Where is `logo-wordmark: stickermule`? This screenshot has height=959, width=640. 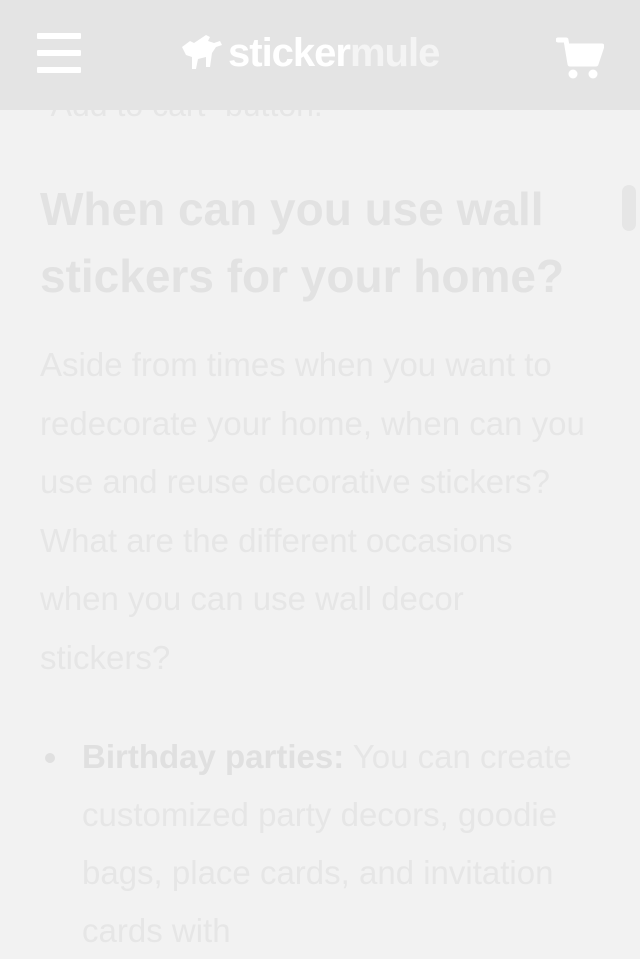 logo-wordmark: stickermule is located at coordinates (334, 53).